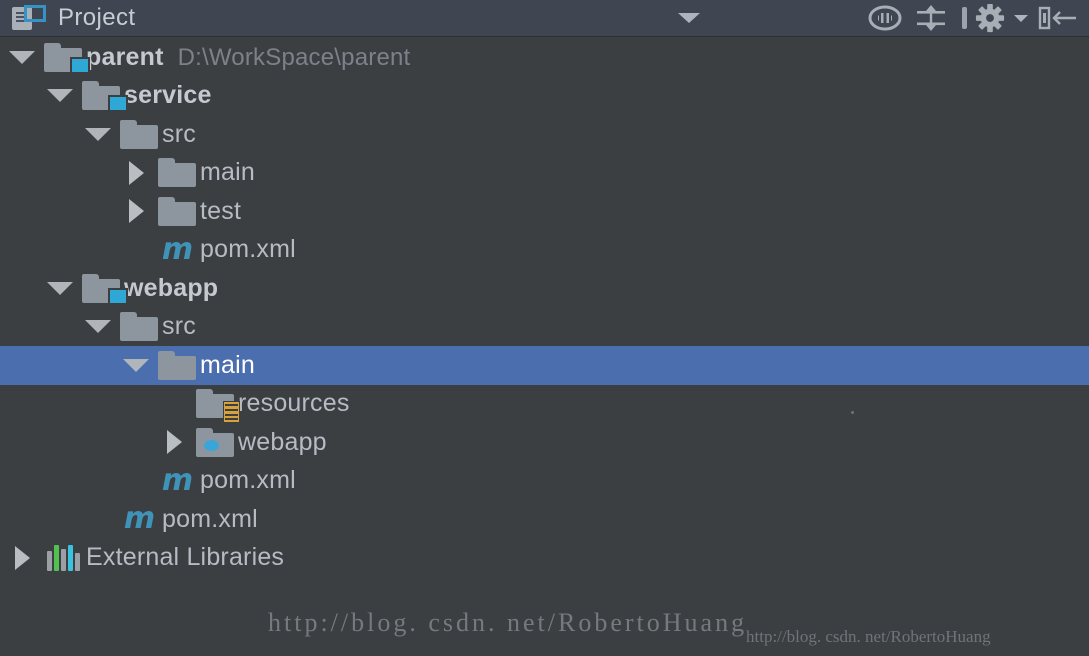  I want to click on tree-row: test, so click(544, 211).